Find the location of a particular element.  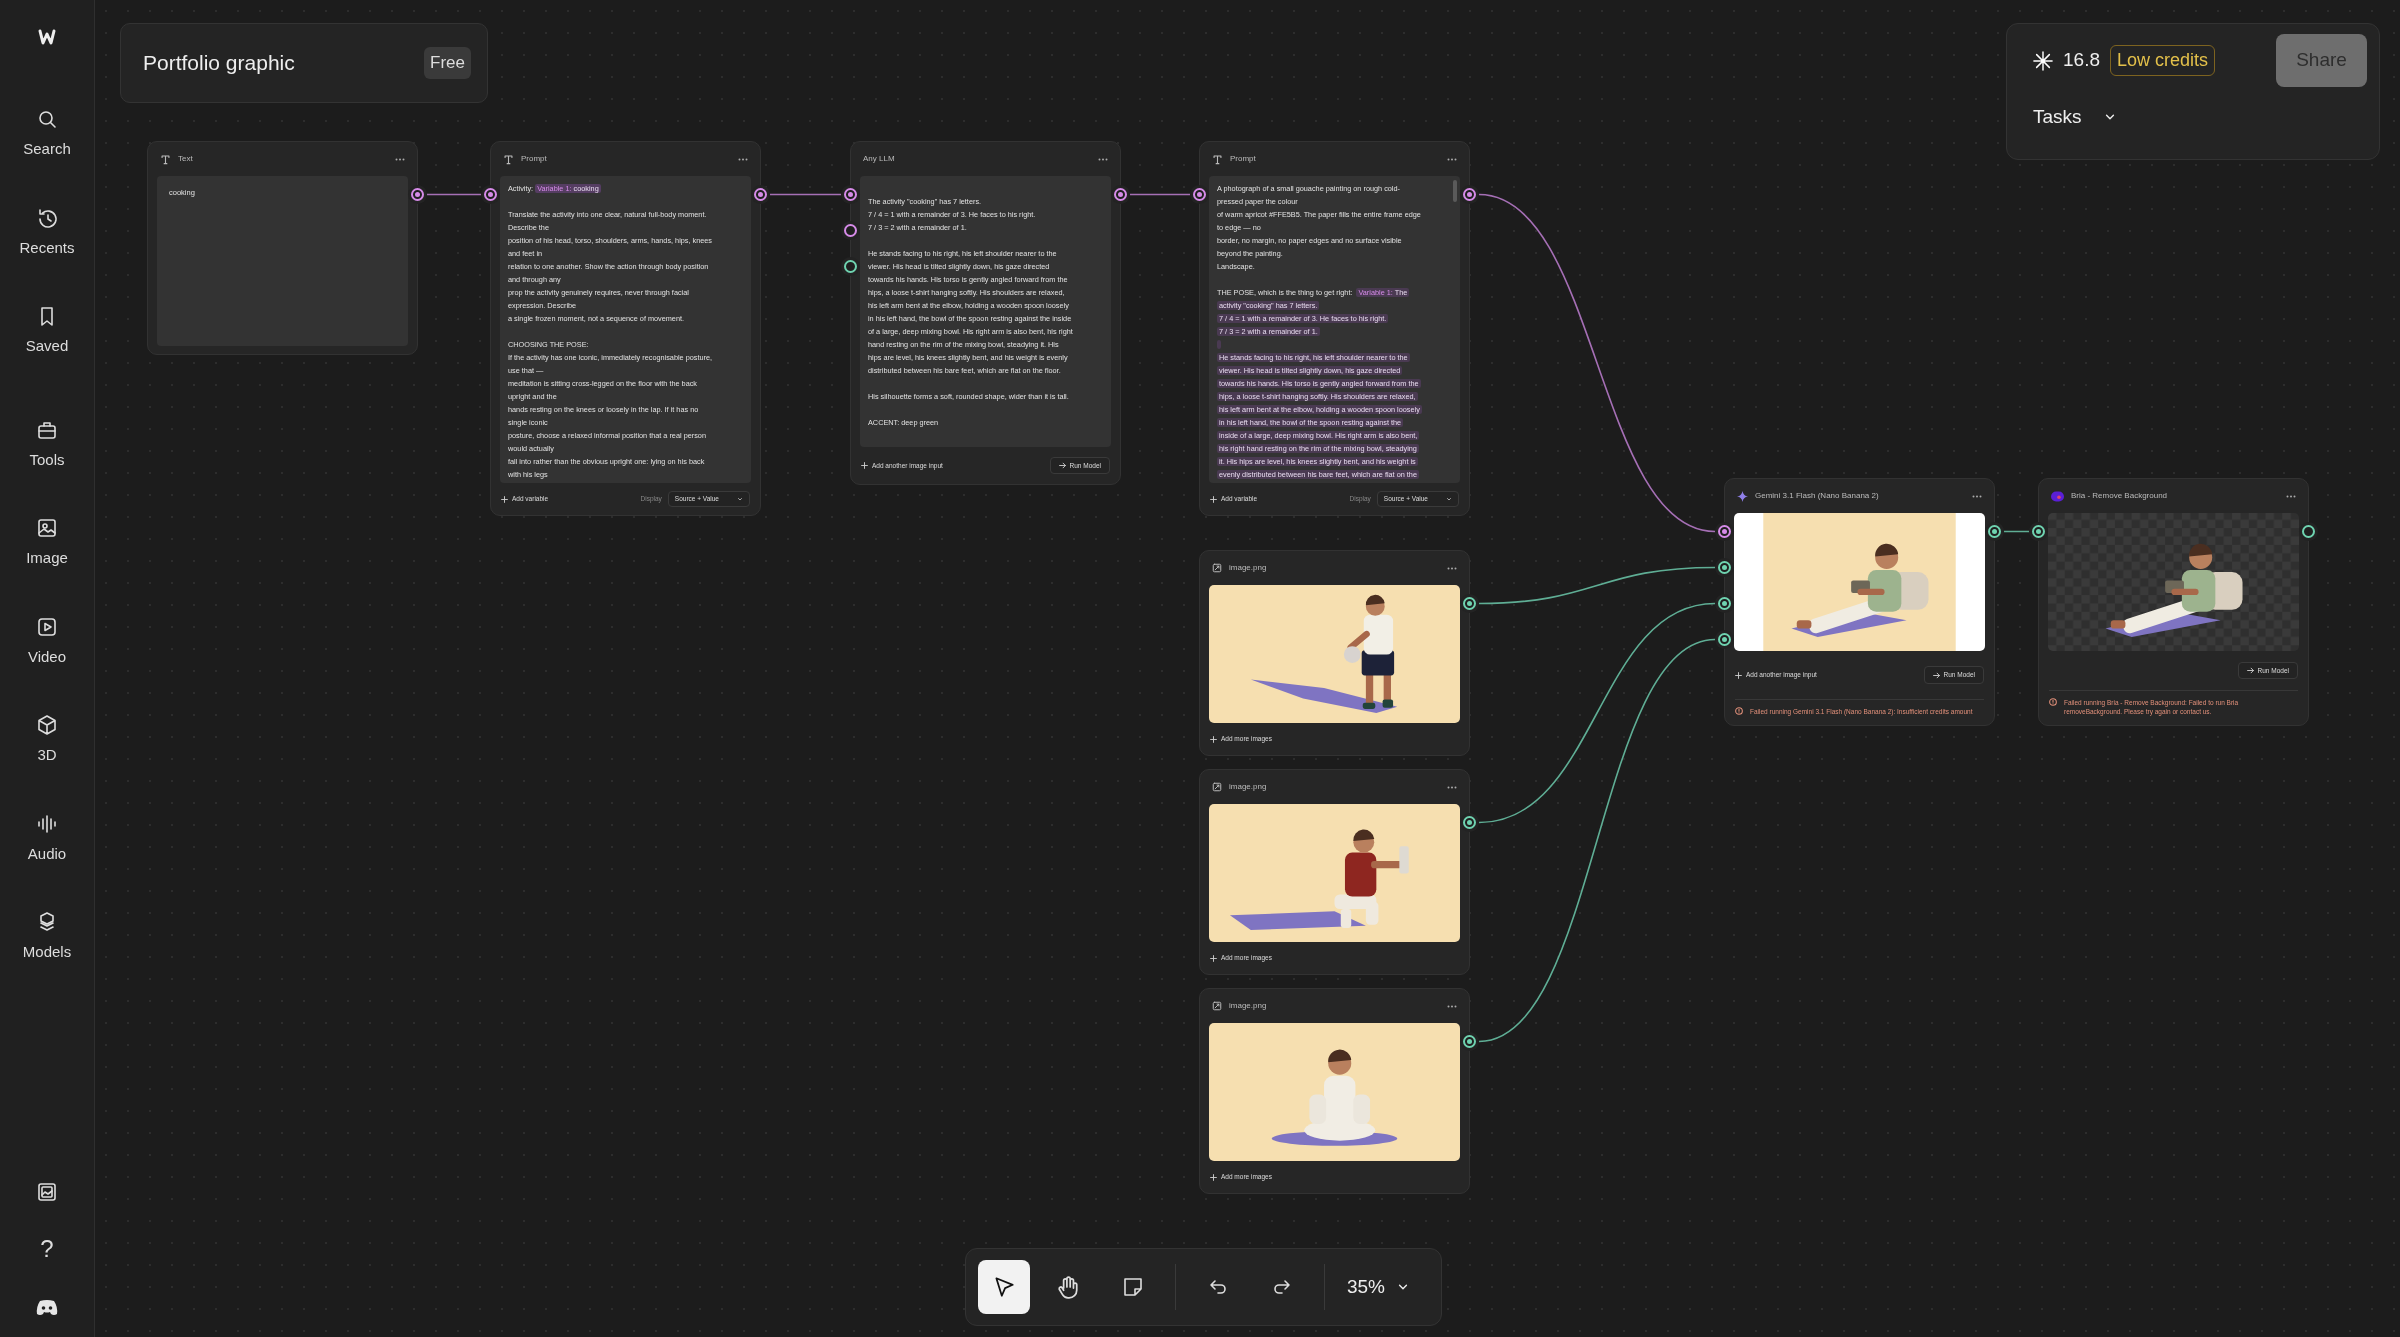

play-icon is located at coordinates (47, 626).